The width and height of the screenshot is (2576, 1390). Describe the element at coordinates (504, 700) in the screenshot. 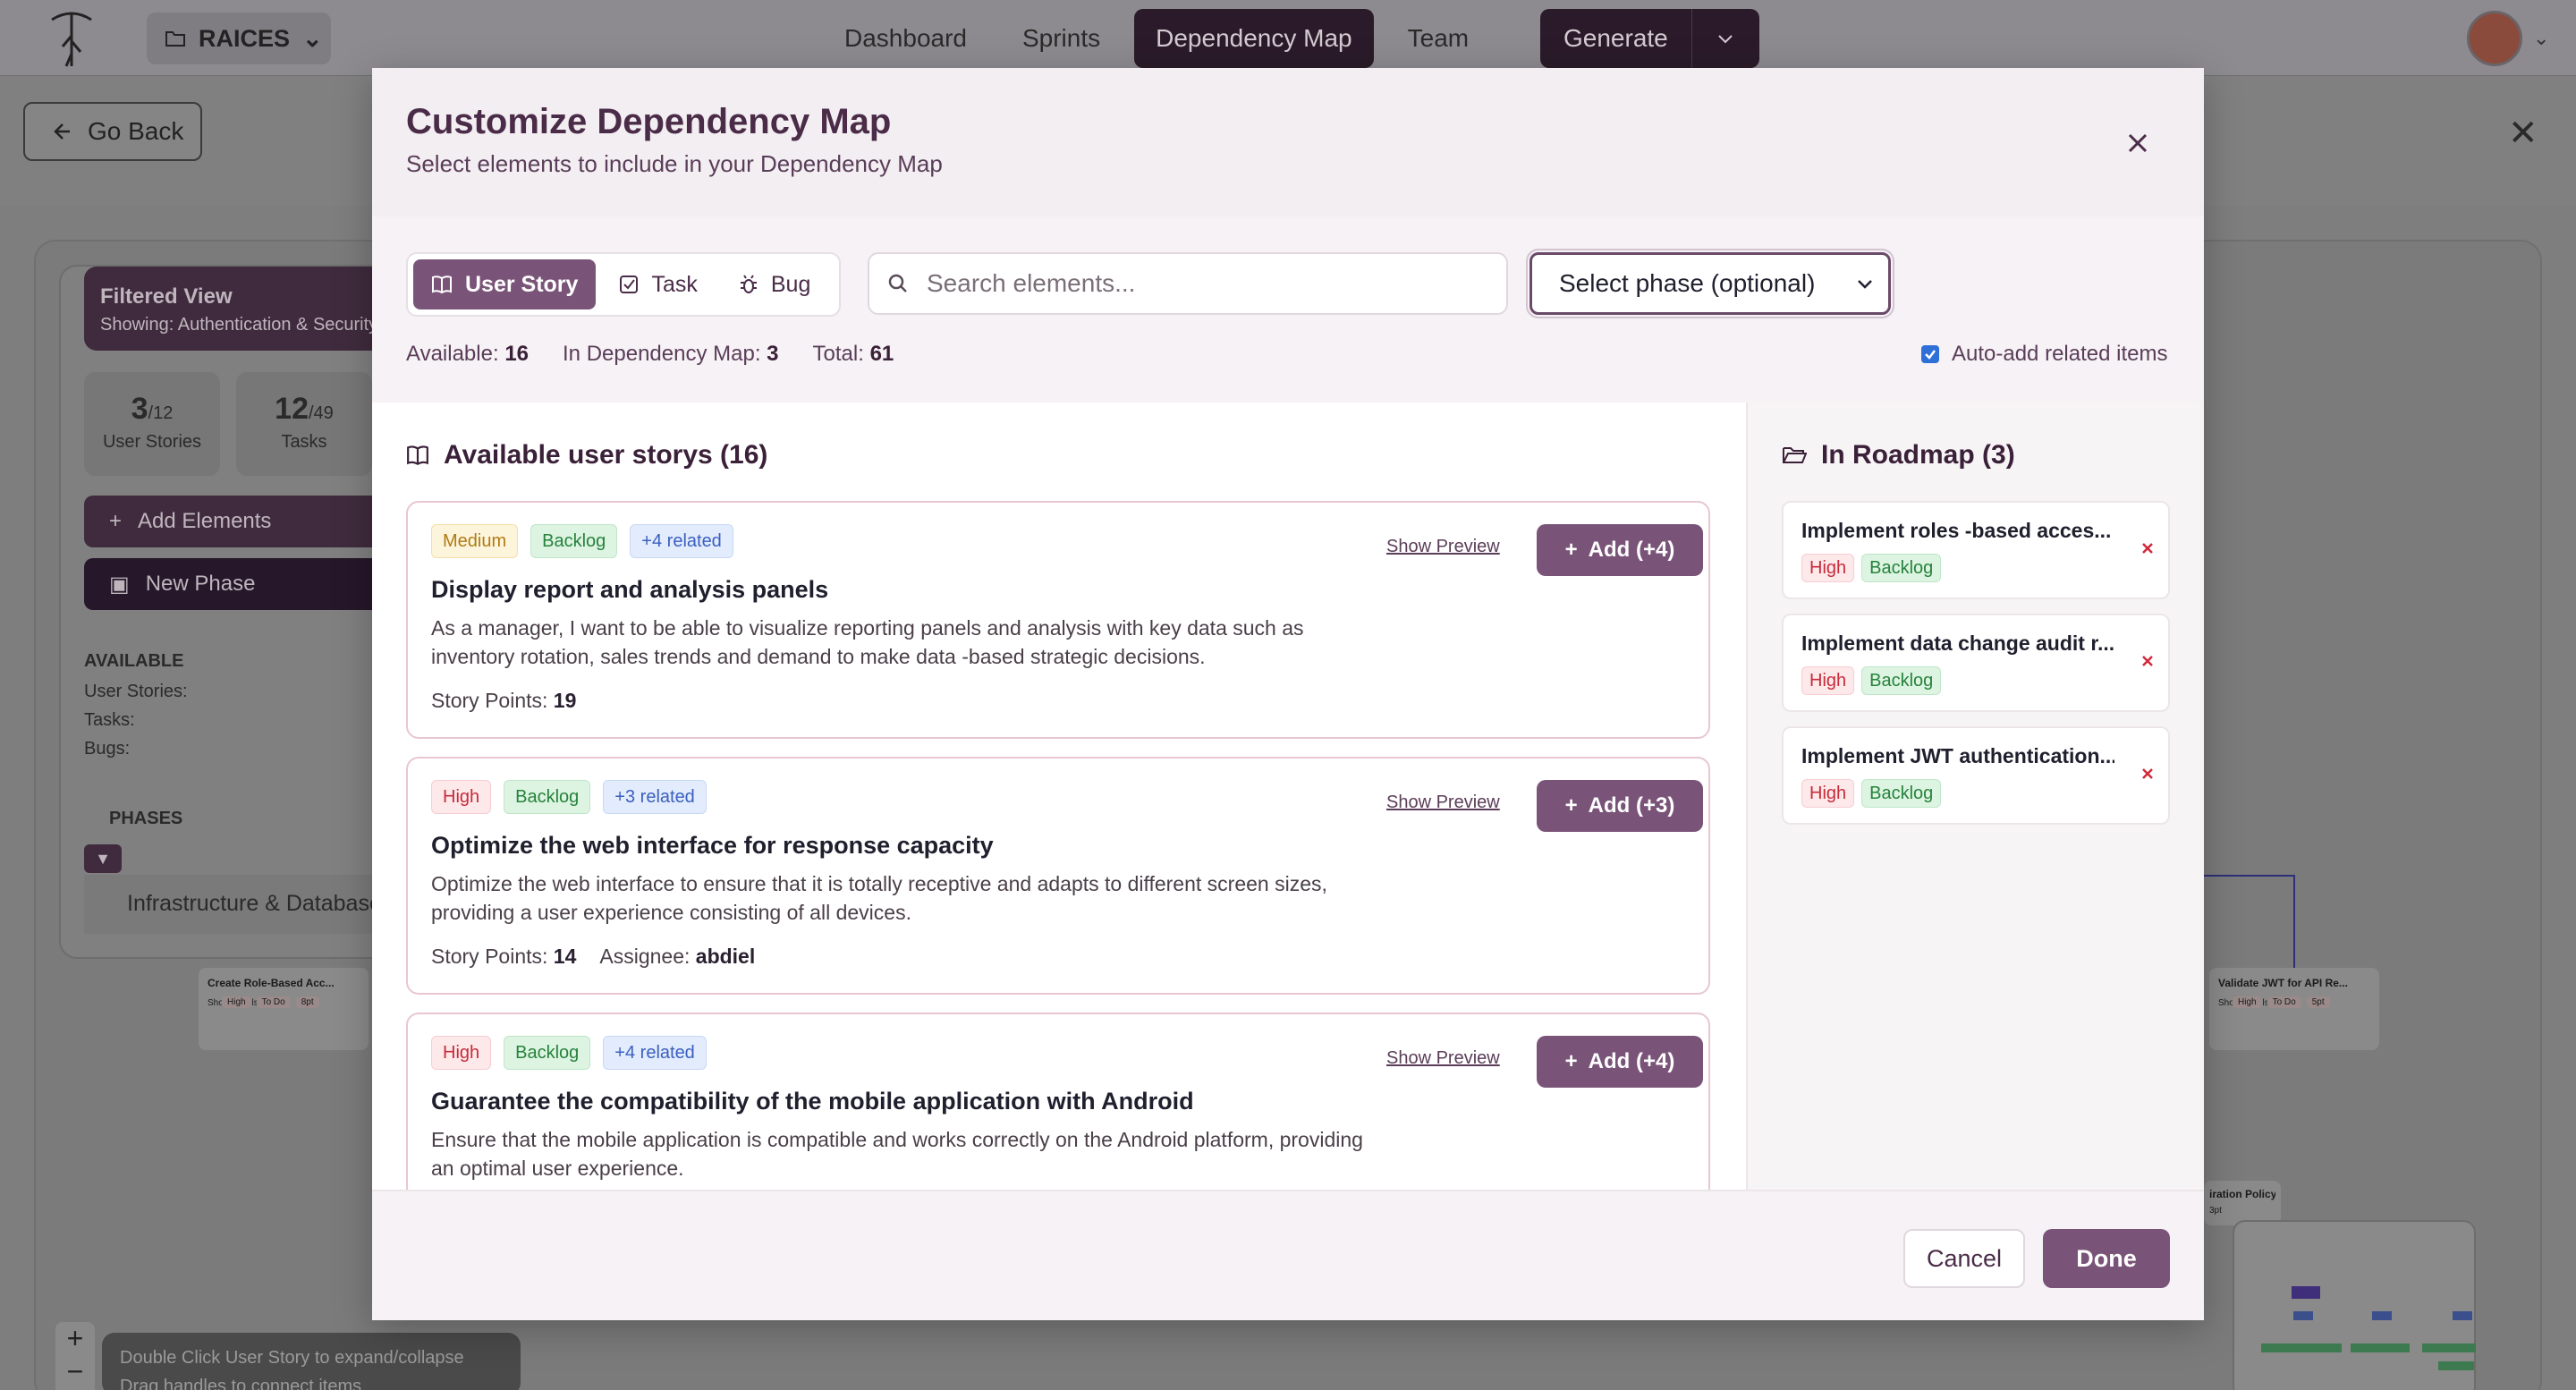

I see `item-meta: Story Points: 19` at that location.